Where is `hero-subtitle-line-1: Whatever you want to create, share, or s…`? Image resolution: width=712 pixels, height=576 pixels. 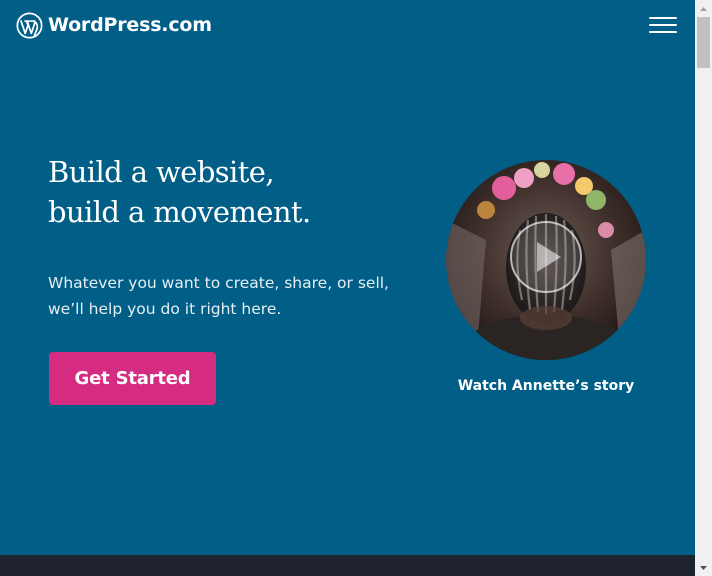
hero-subtitle-line-1: Whatever you want to create, share, or s… is located at coordinates (218, 283).